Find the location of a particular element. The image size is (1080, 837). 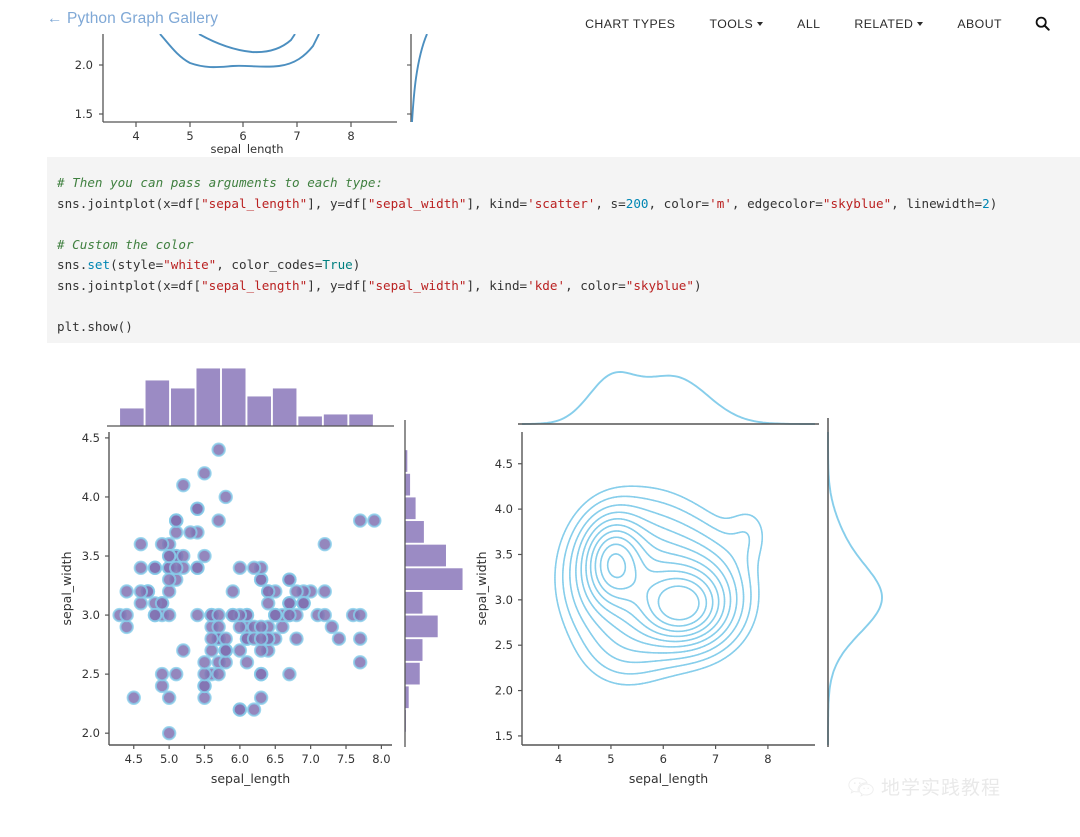

code-token: (style= is located at coordinates (137, 264).